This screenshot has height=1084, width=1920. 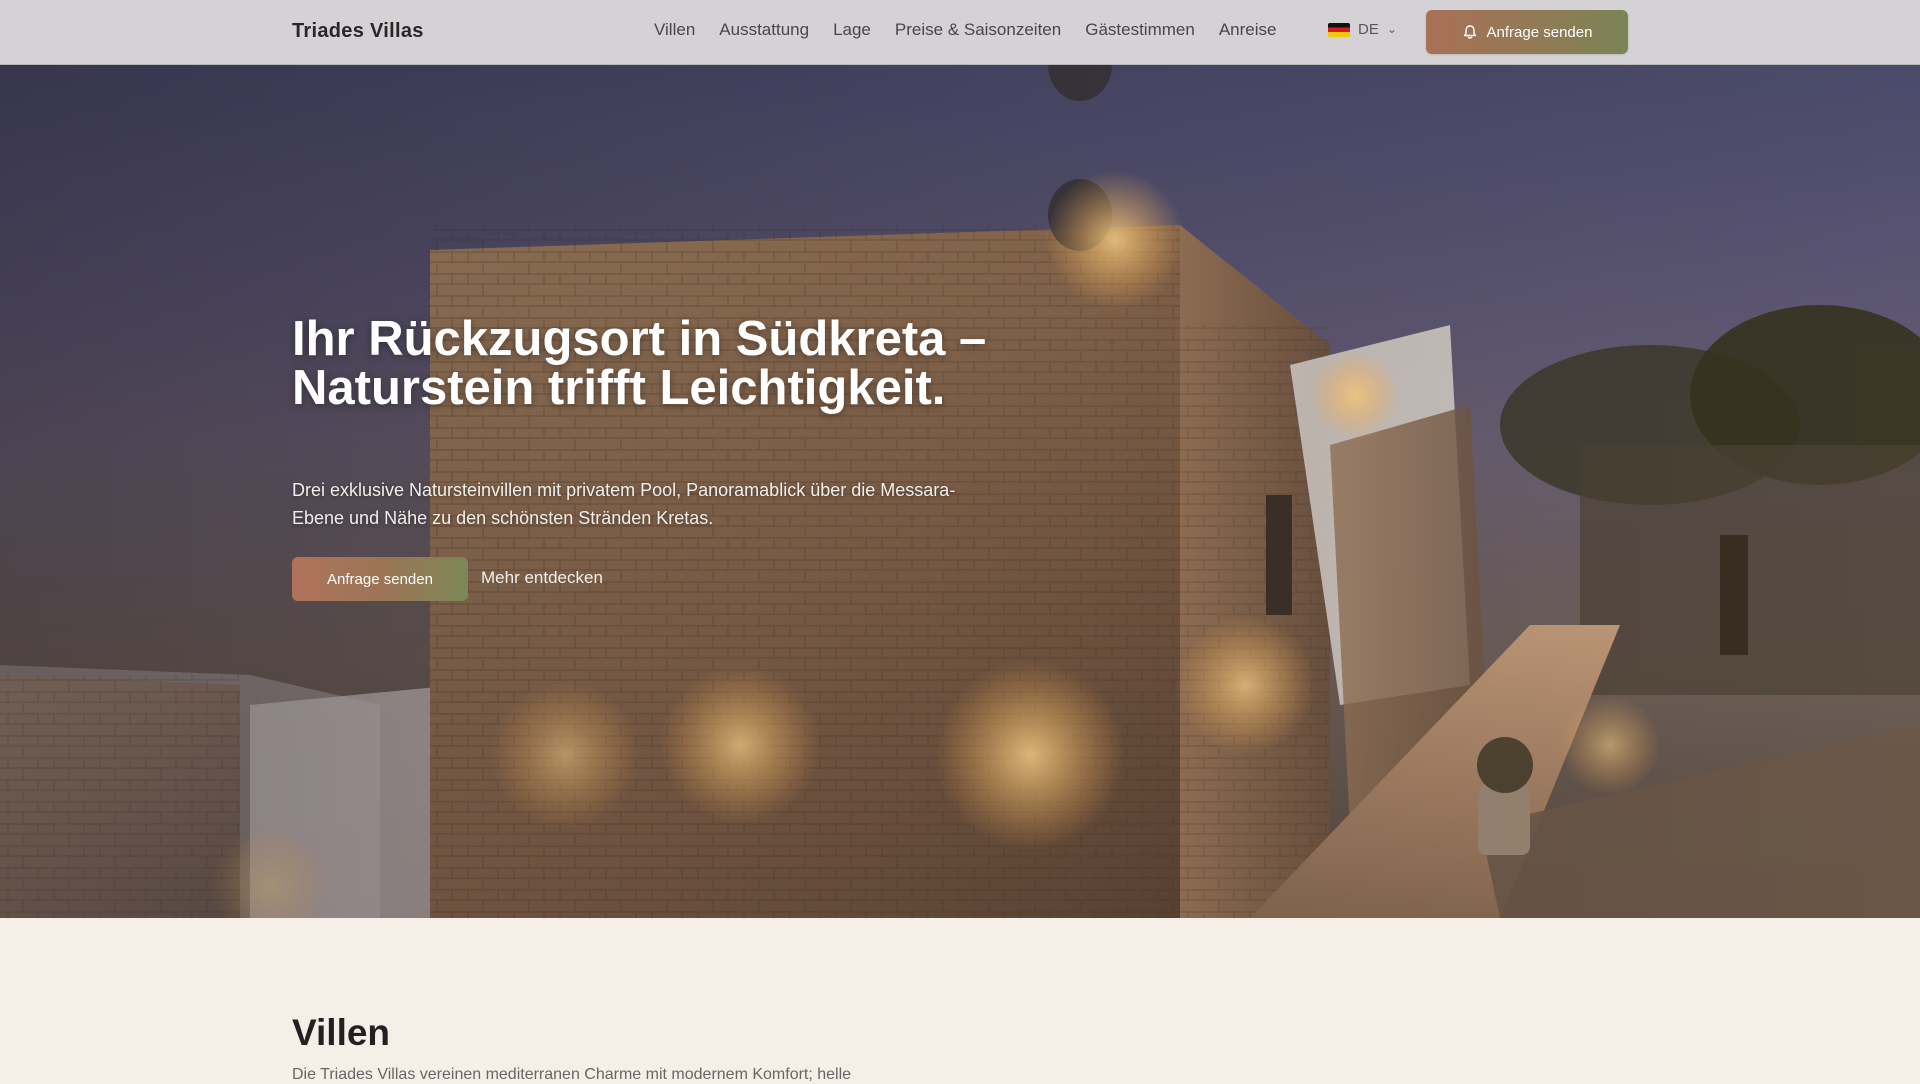 I want to click on discover-more-link: Mehr entdecken, so click(x=542, y=578).